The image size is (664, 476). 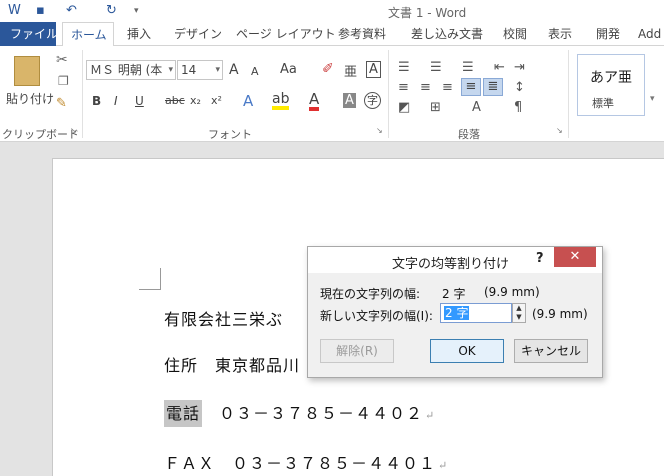 I want to click on paste-button: 貼り付け, so click(x=30, y=98).